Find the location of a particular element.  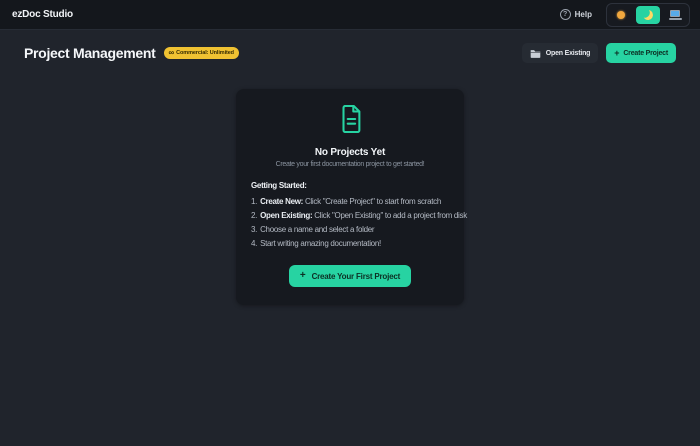

document-icon is located at coordinates (350, 119).